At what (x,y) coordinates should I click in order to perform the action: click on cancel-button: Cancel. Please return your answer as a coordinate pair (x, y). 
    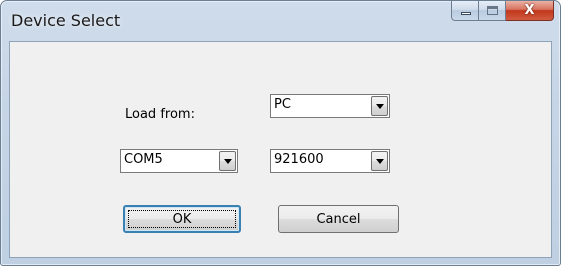
    Looking at the image, I should click on (338, 219).